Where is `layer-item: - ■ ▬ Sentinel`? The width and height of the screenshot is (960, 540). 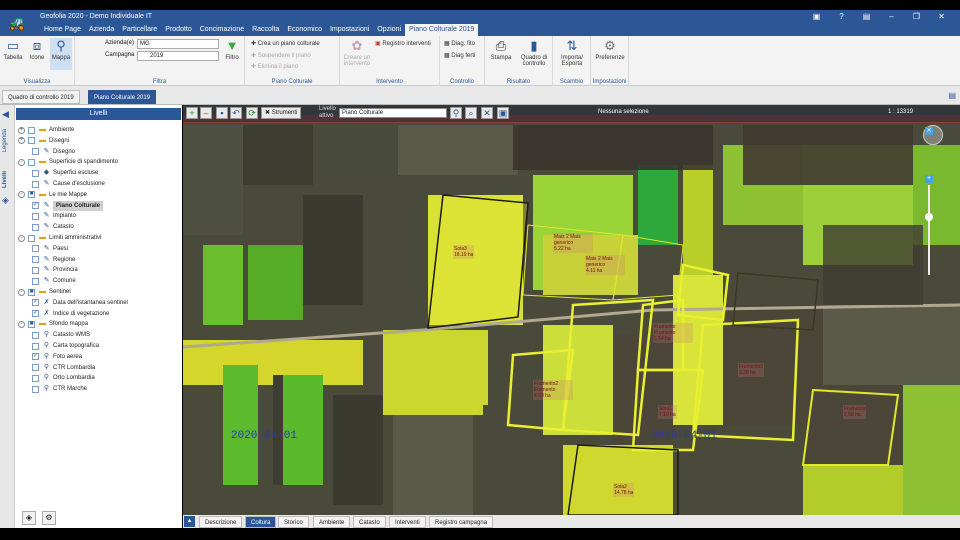 layer-item: - ■ ▬ Sentinel is located at coordinates (44, 292).